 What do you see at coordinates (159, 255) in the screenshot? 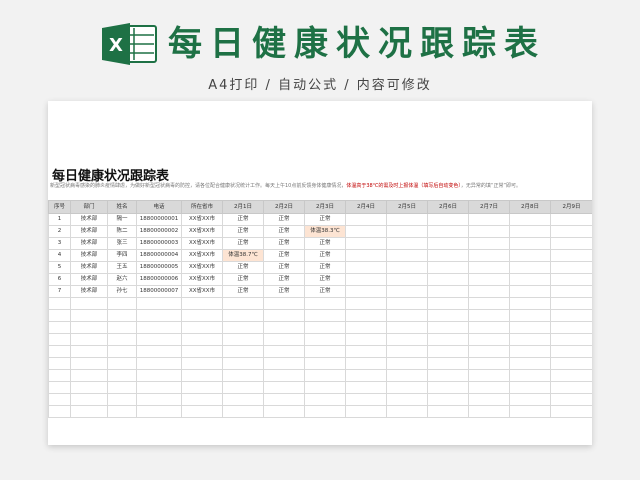
I see `table-cell: 18800000004` at bounding box center [159, 255].